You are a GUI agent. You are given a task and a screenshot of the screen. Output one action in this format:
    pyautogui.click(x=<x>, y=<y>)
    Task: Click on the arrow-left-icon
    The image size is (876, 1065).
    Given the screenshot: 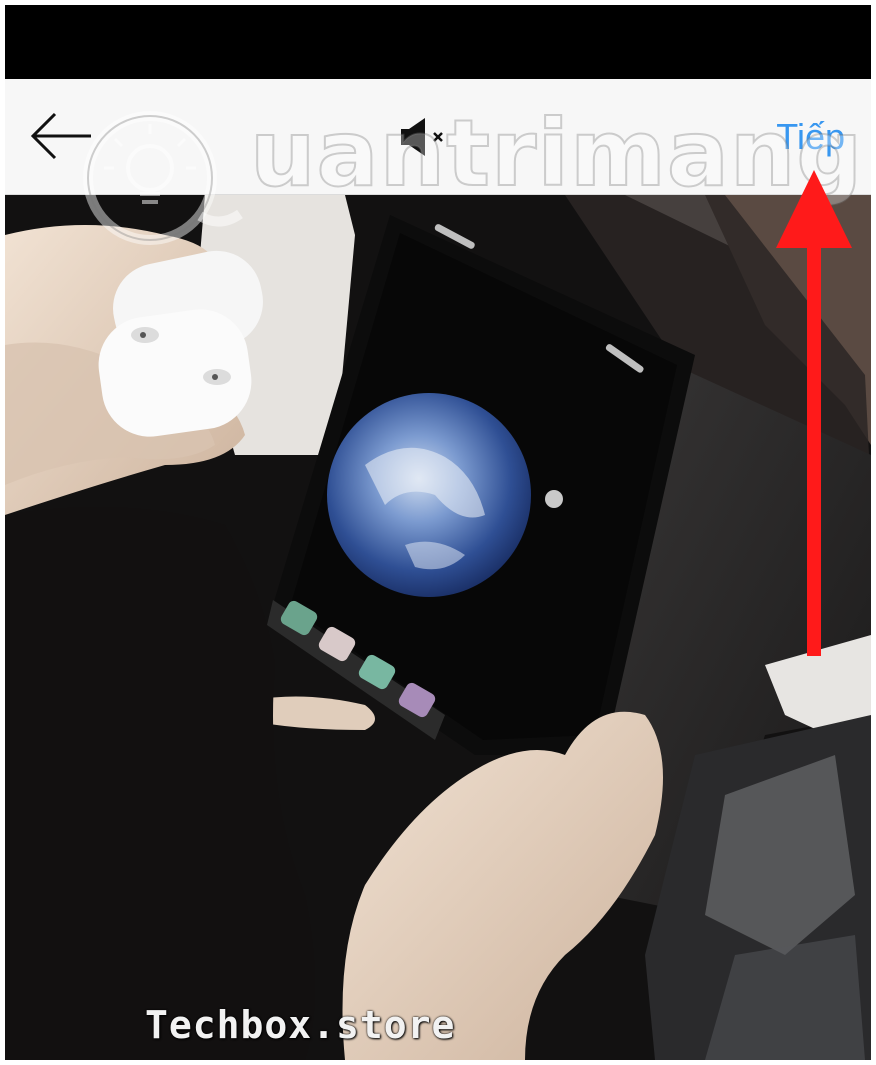 What is the action you would take?
    pyautogui.click(x=60, y=136)
    